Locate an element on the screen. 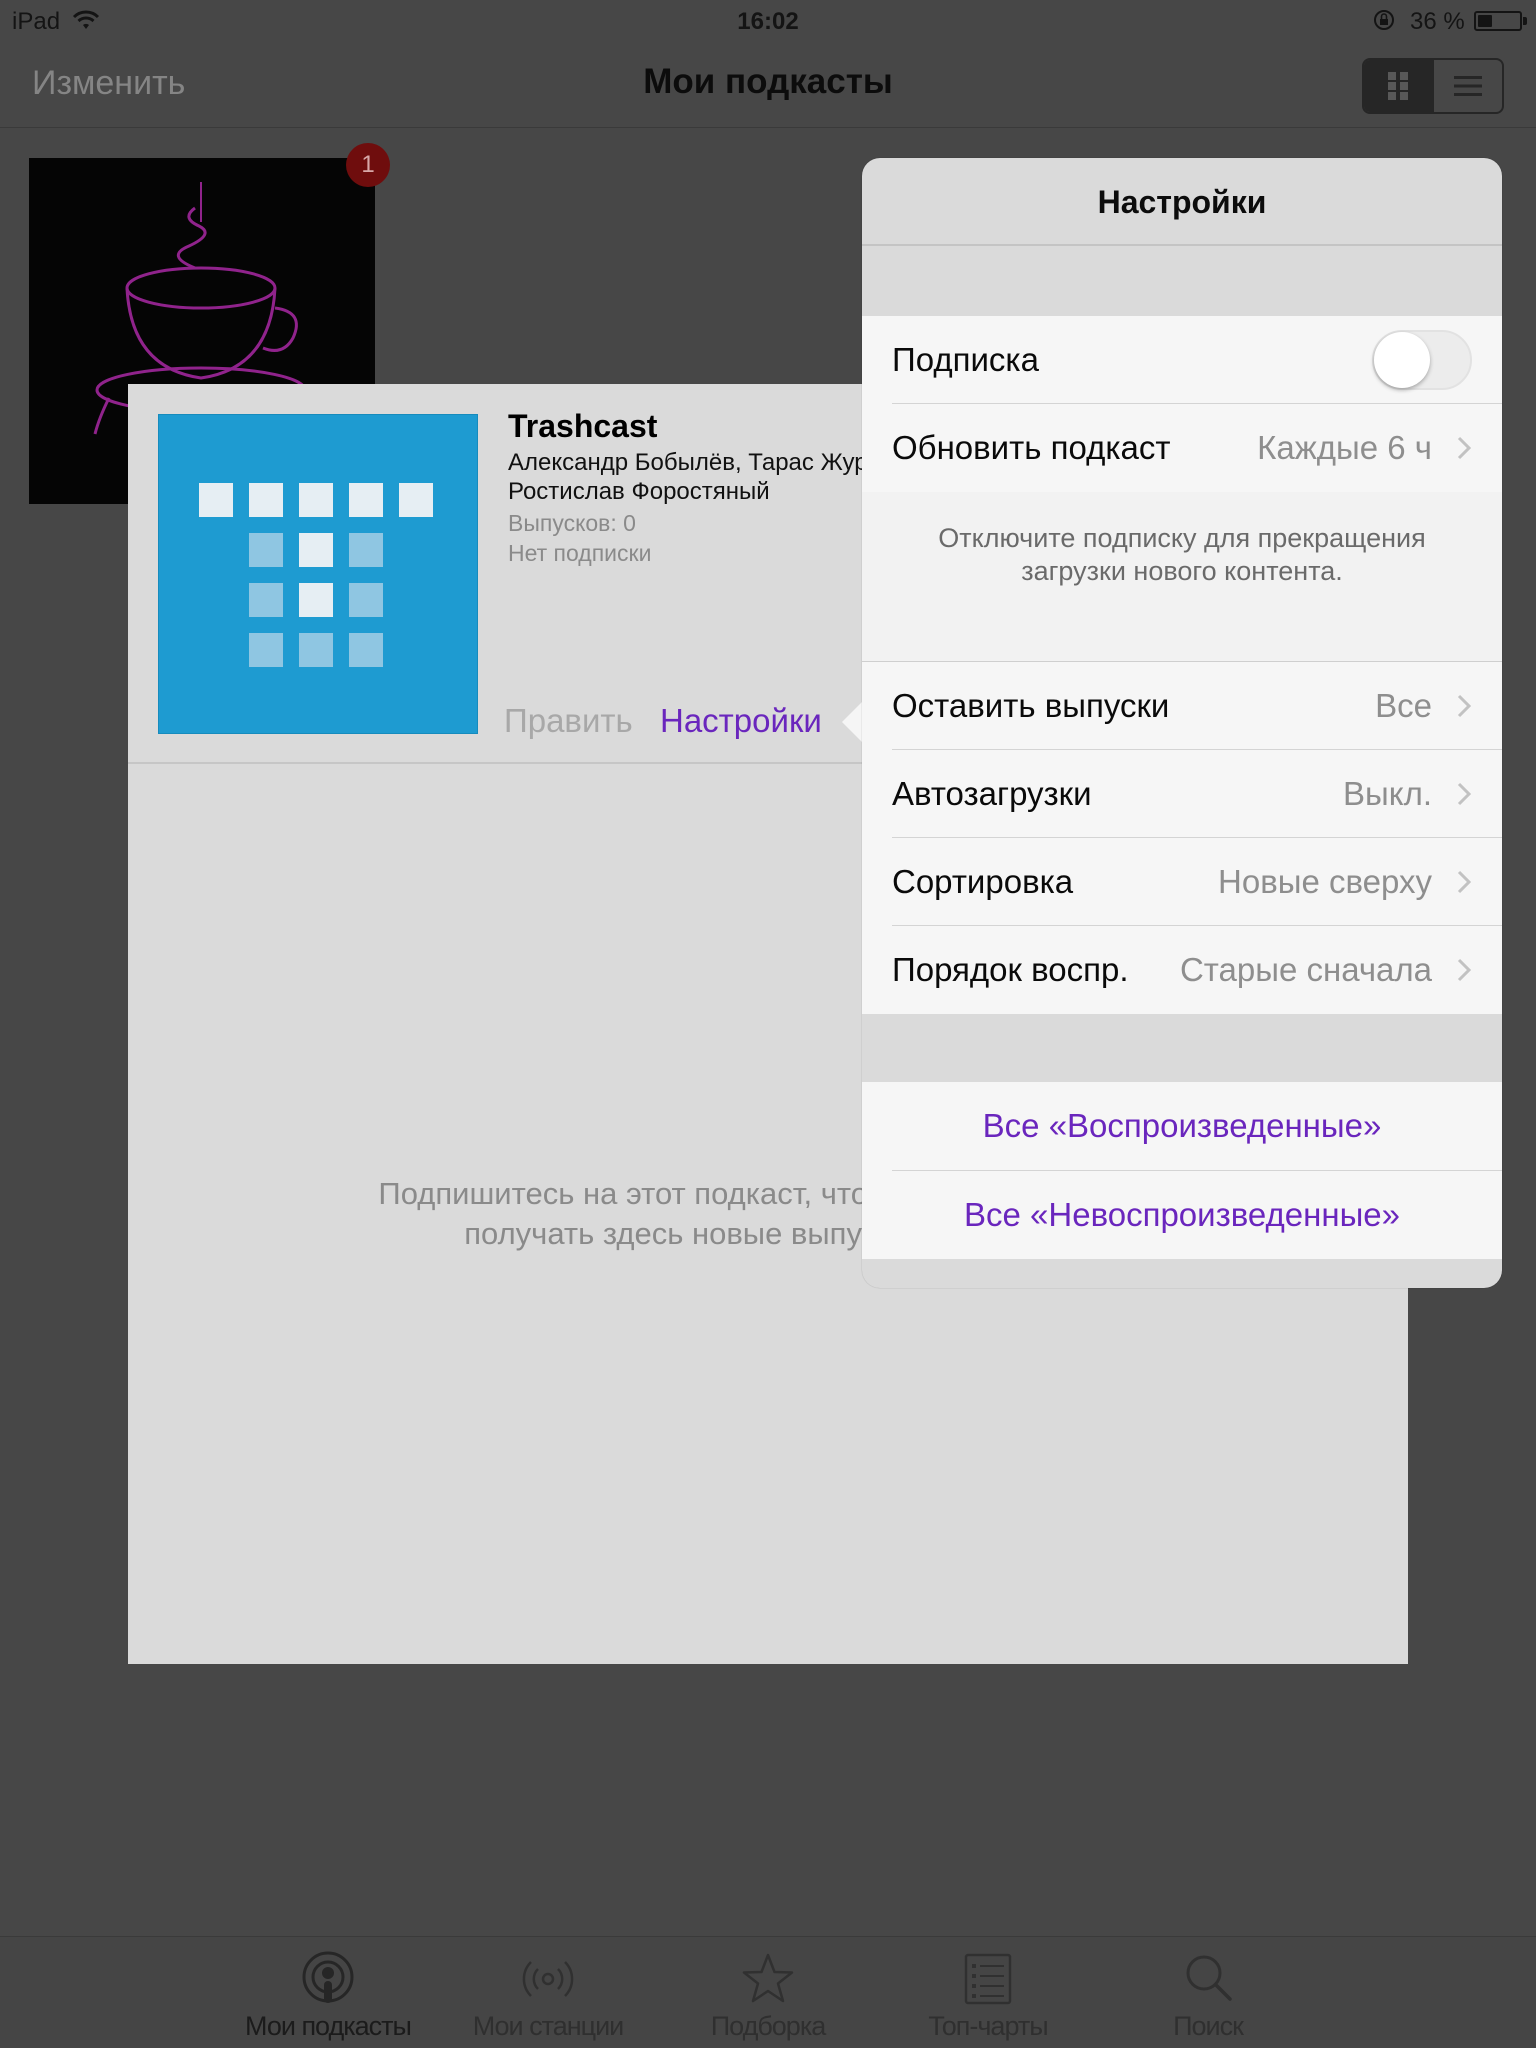 This screenshot has width=1536, height=2048. new-episodes-badge: 1 is located at coordinates (368, 165).